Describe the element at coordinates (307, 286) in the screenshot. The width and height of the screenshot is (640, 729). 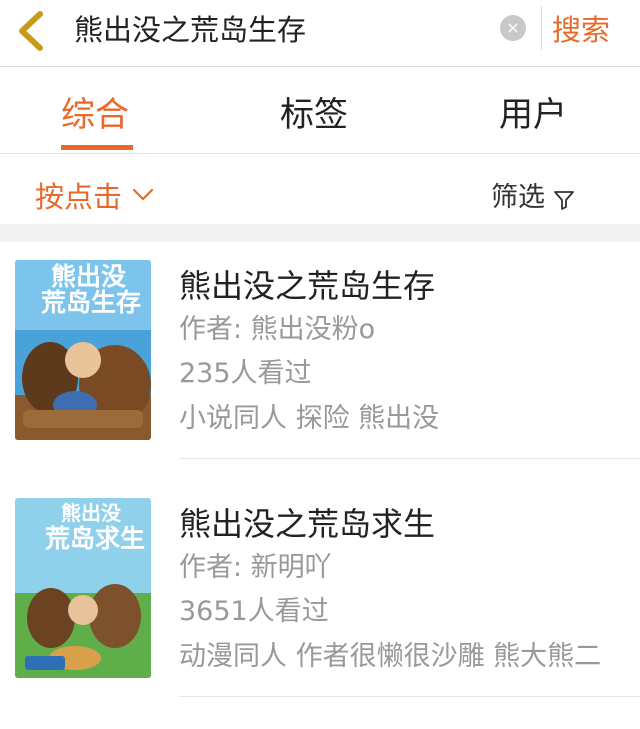
I see `item-title: 熊出没之荒岛生存` at that location.